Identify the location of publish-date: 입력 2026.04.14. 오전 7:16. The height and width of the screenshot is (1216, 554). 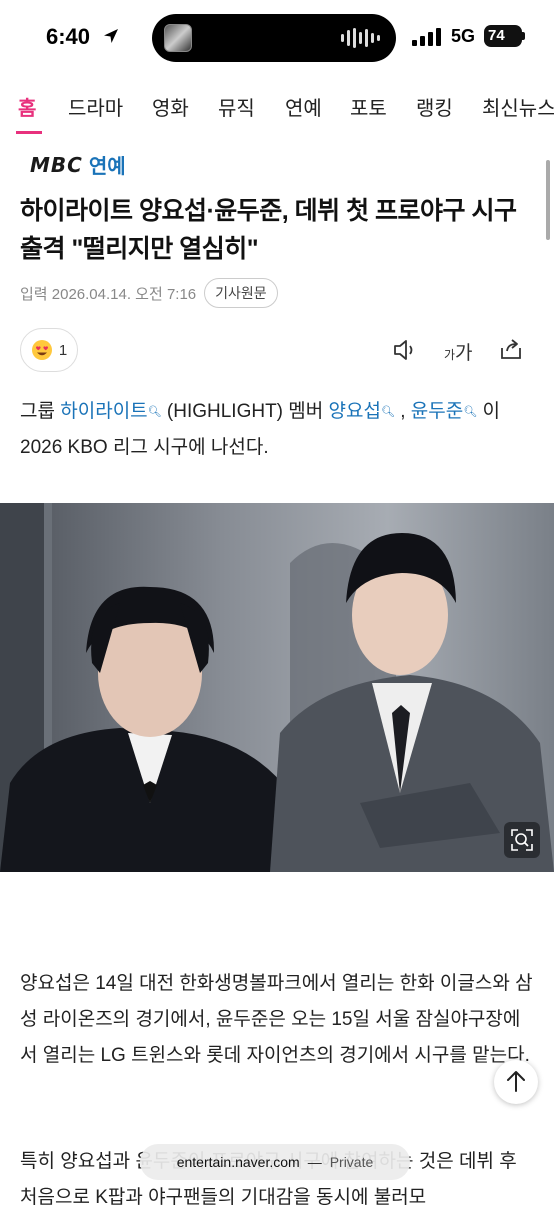
(108, 294).